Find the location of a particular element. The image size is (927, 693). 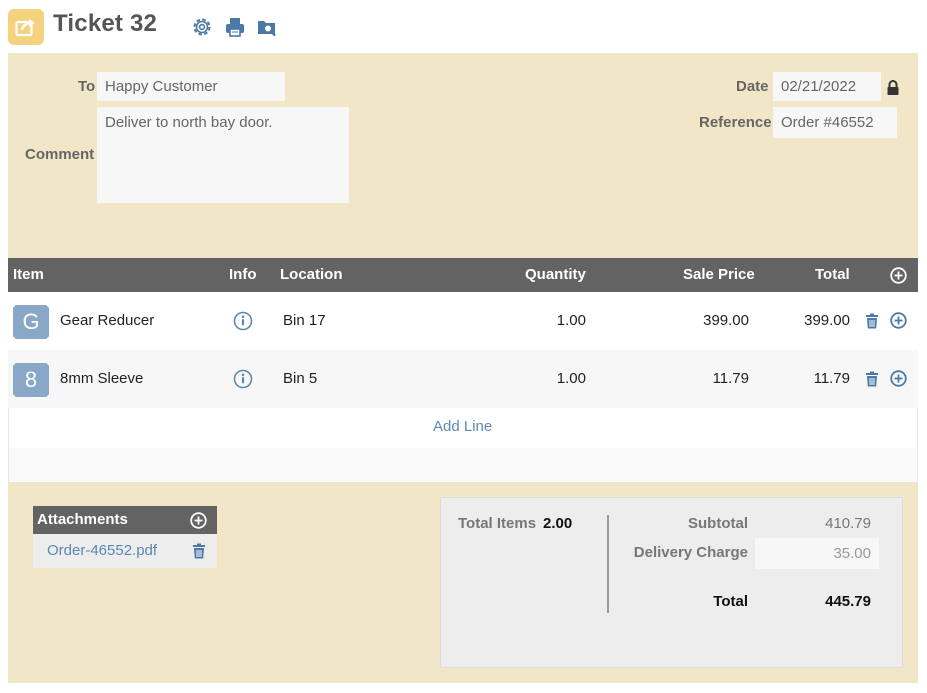

item-name: 8mm Sleeve is located at coordinates (101, 378).